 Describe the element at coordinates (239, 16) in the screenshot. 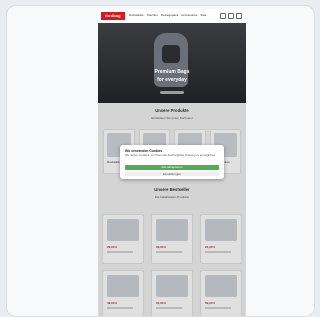

I see `cart-icon` at that location.